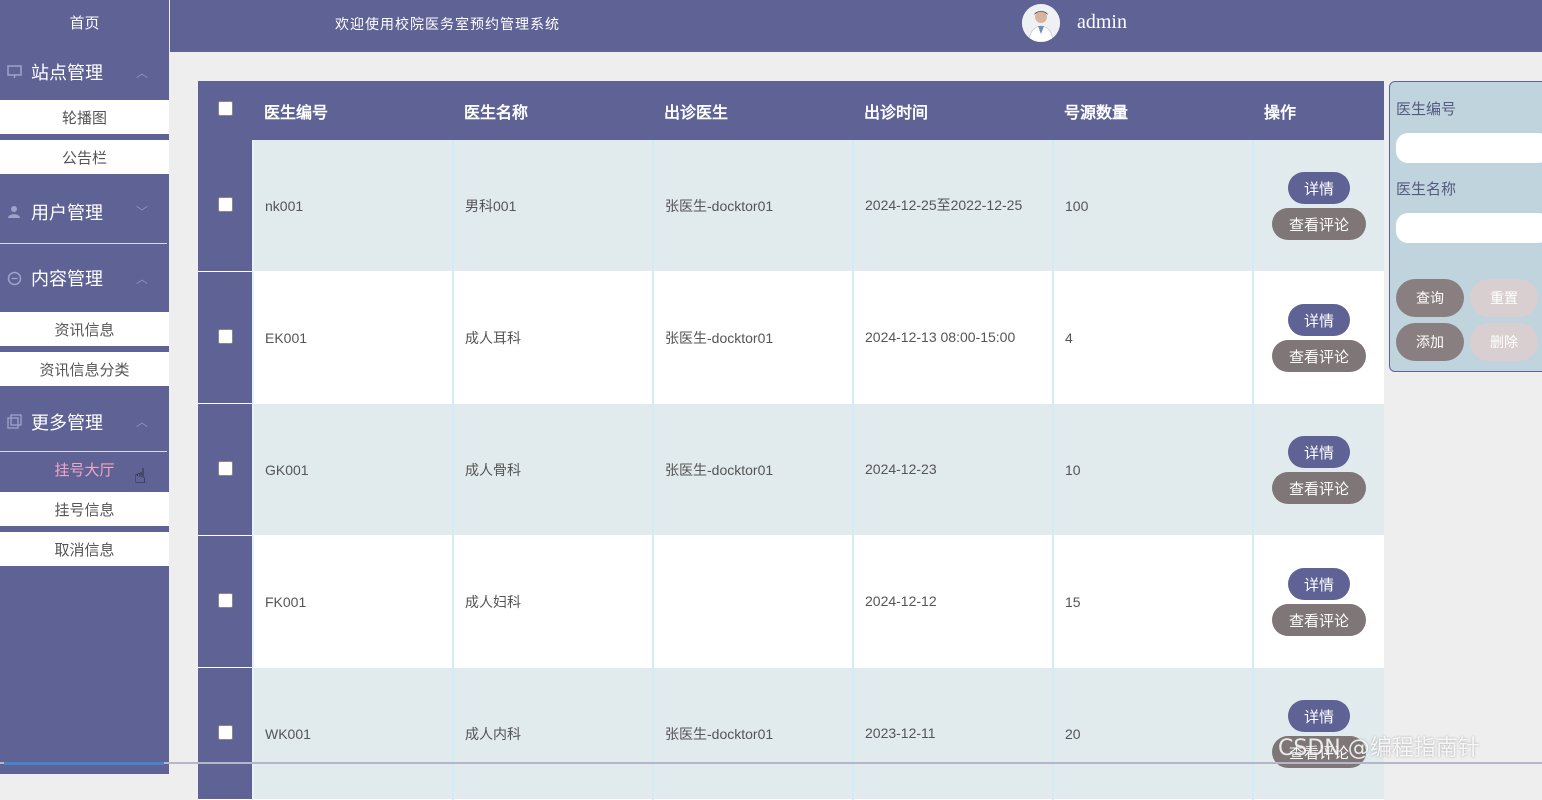 This screenshot has height=800, width=1542. Describe the element at coordinates (553, 469) in the screenshot. I see `cell-name: 成人骨科` at that location.